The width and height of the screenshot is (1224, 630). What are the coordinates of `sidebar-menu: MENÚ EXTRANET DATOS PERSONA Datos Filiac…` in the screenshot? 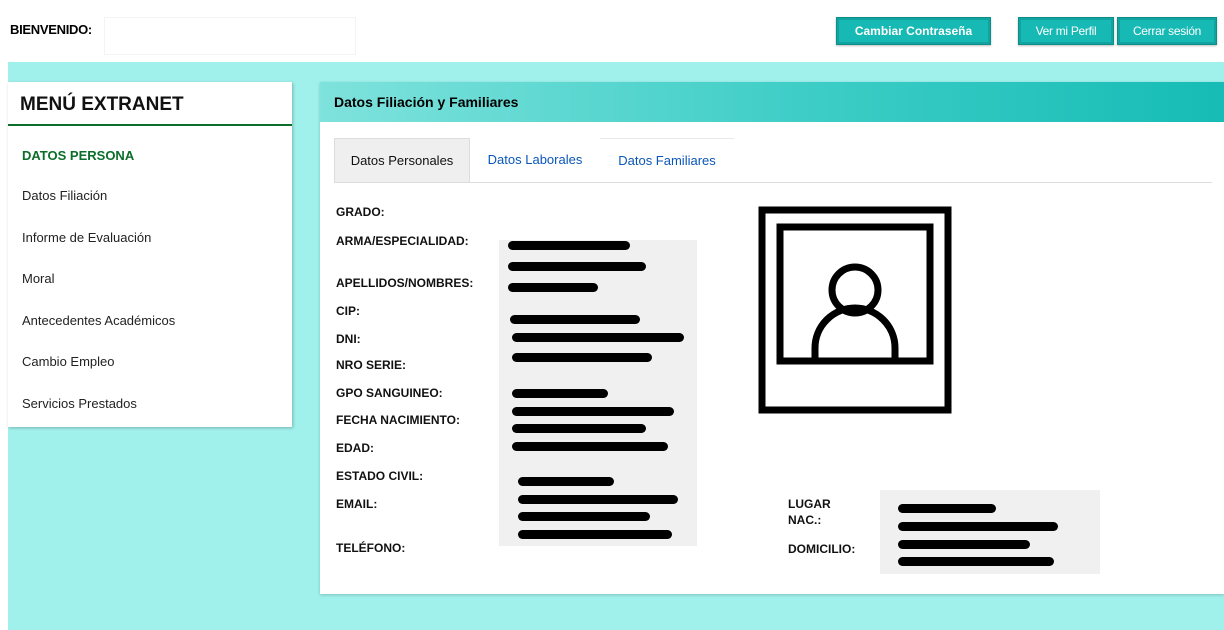 It's located at (150, 254).